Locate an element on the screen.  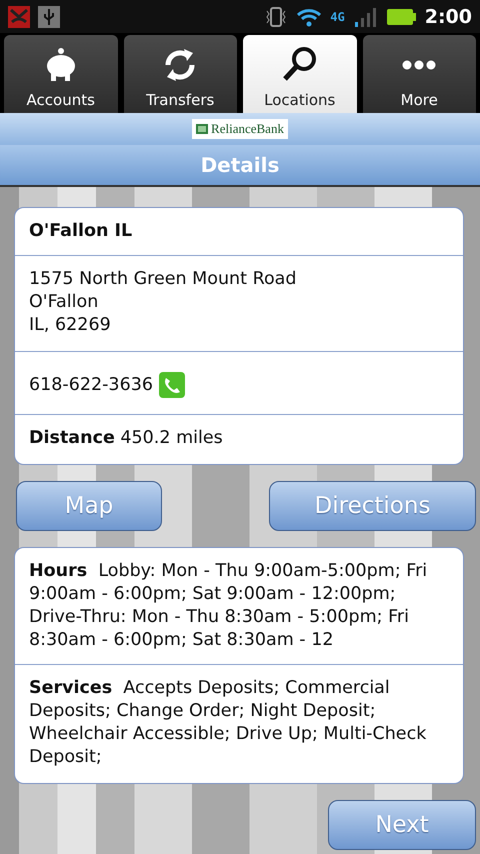
missed-call-icon is located at coordinates (19, 17).